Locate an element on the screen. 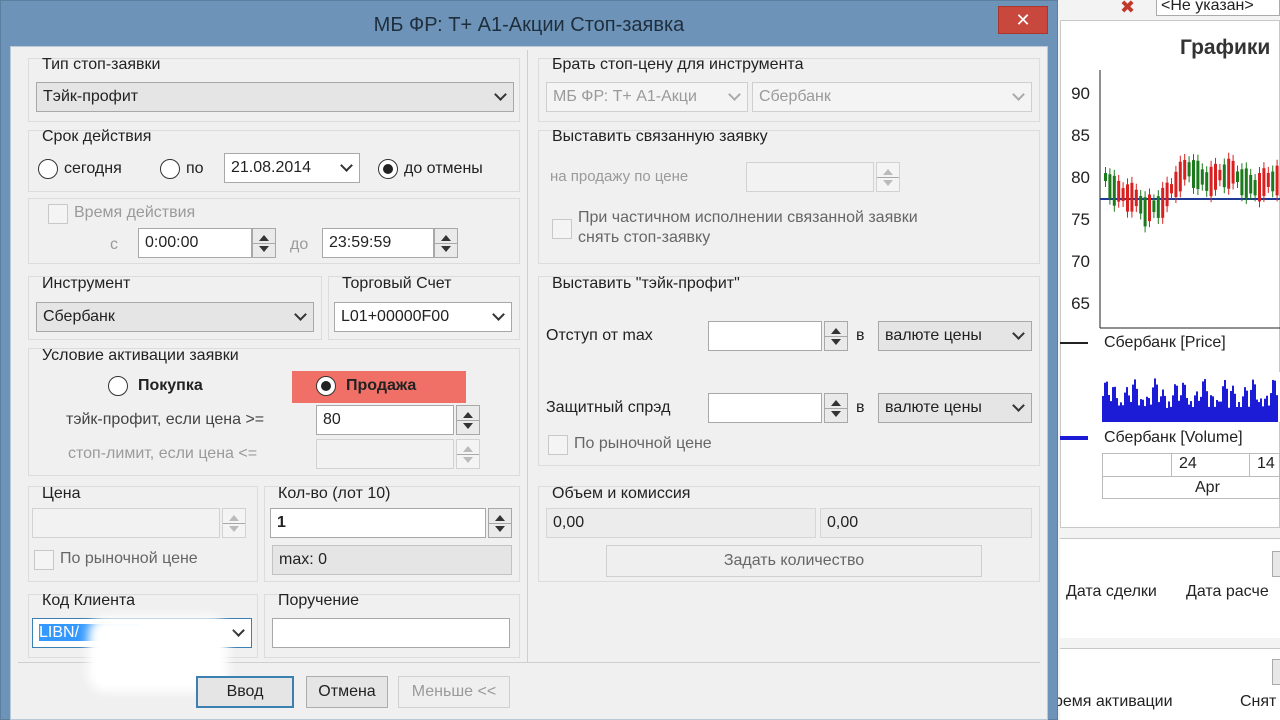  validity-until-cancel-radio is located at coordinates (388, 169).